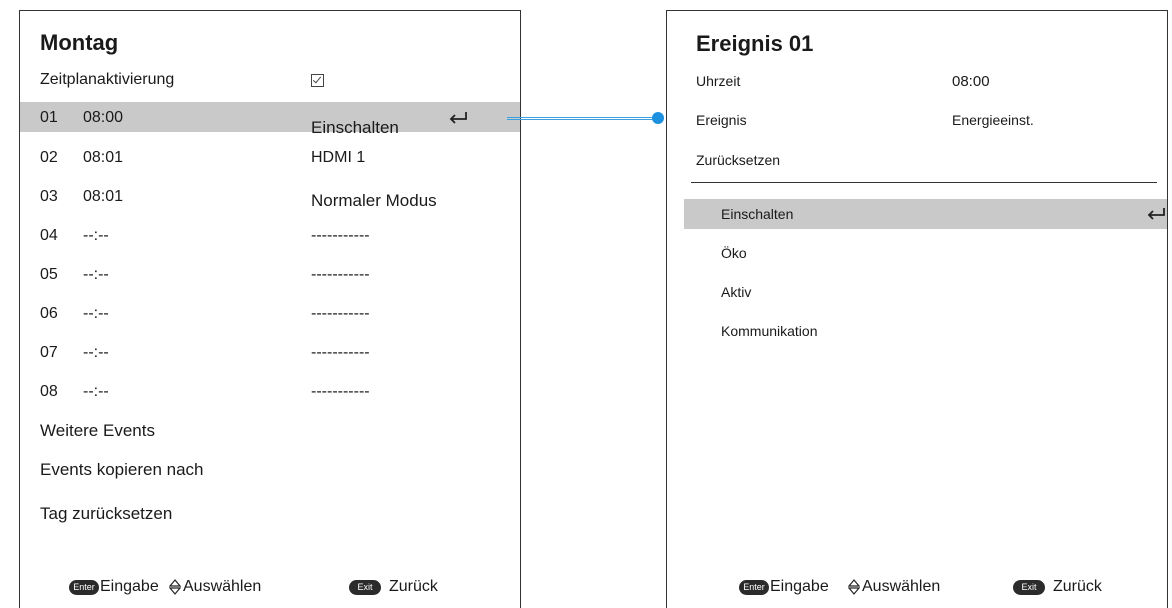 This screenshot has height=608, width=1172. Describe the element at coordinates (270, 352) in the screenshot. I see `event-row-07: 07 --:-- -----------` at that location.